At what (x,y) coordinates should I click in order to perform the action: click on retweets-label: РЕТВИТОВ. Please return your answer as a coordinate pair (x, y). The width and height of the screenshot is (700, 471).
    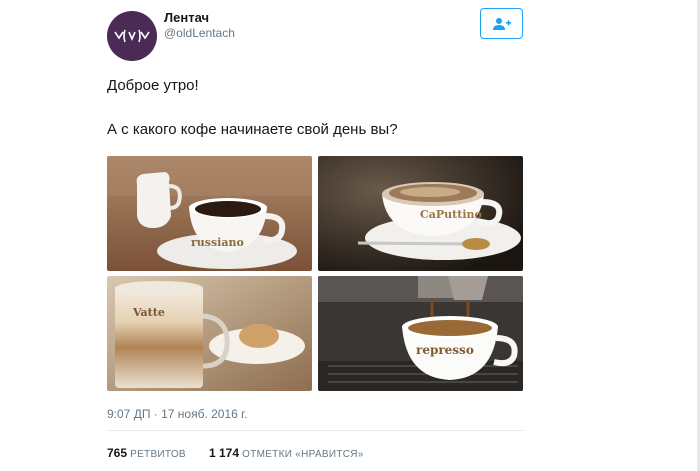
    Looking at the image, I should click on (158, 454).